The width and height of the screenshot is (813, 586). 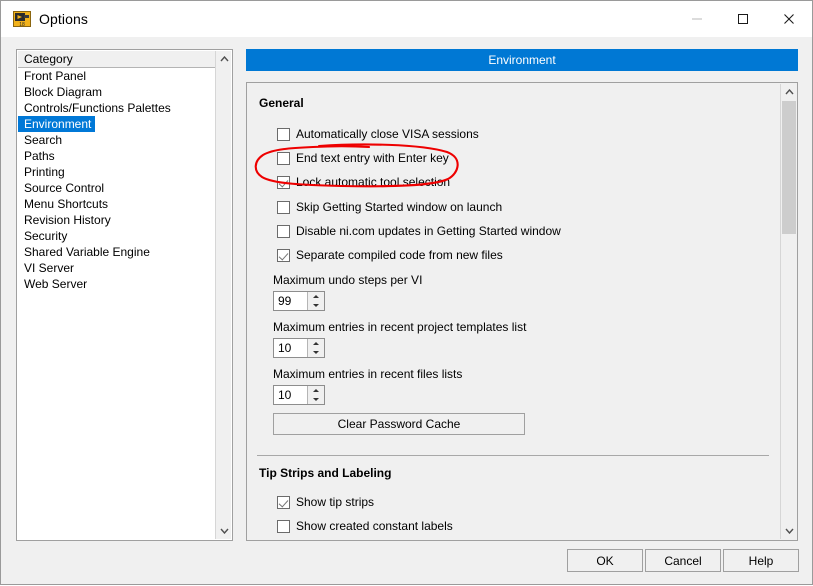 What do you see at coordinates (46, 268) in the screenshot?
I see `sidebar-item-vi-server: VI Server` at bounding box center [46, 268].